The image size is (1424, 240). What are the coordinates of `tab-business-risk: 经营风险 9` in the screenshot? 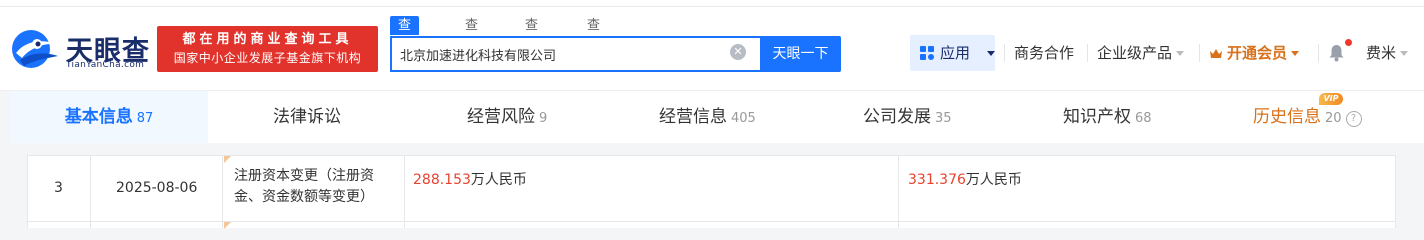 It's located at (507, 117).